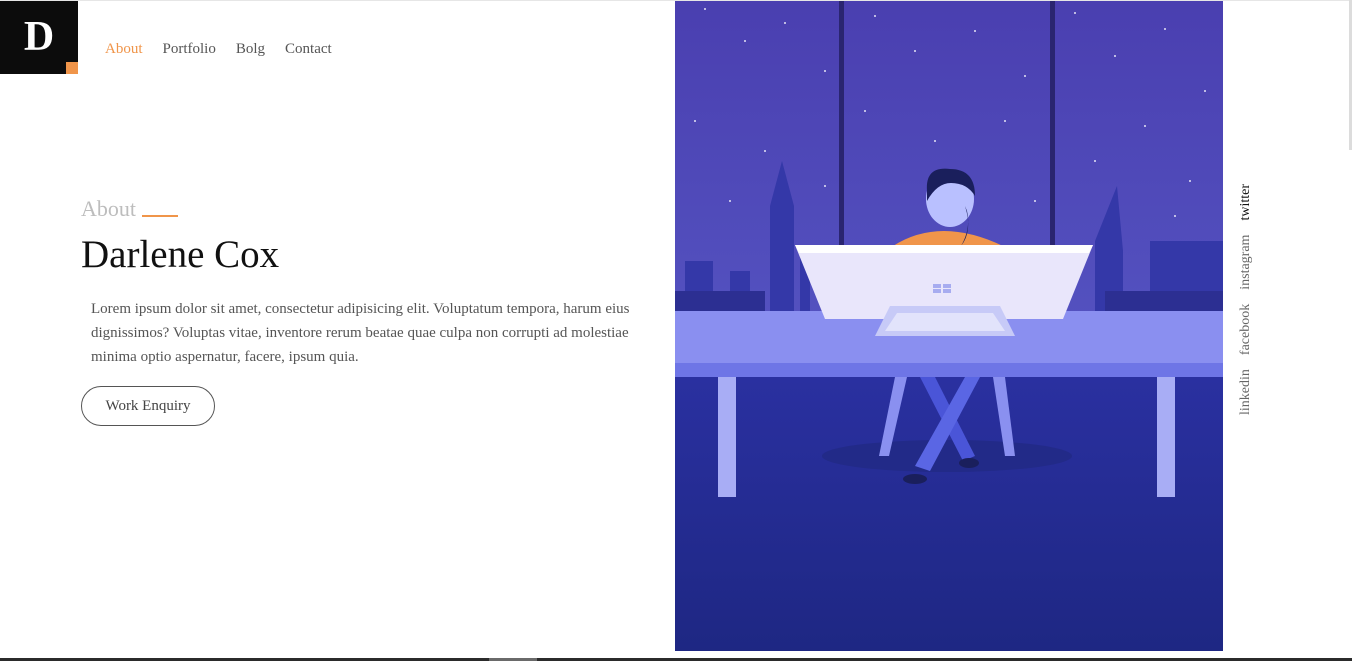 This screenshot has height=661, width=1352. What do you see at coordinates (308, 49) in the screenshot?
I see `nav-item-contact: Contact` at bounding box center [308, 49].